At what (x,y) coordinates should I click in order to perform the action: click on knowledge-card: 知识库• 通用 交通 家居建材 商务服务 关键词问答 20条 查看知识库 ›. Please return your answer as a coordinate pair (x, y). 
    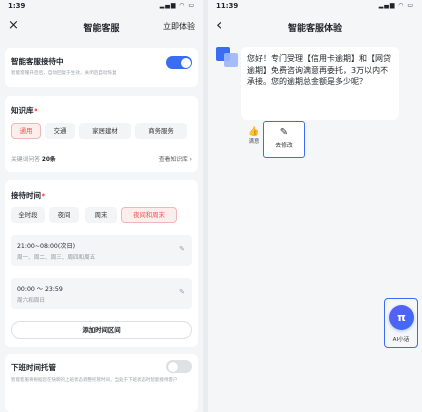
    Looking at the image, I should click on (101, 134).